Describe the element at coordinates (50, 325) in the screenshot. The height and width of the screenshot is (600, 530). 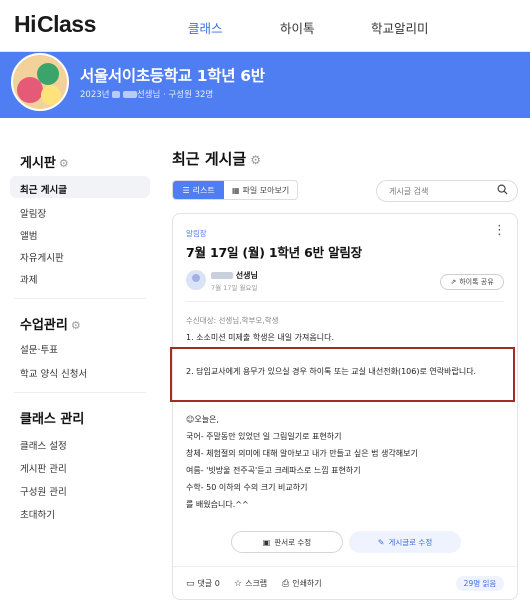
I see `sidebar-heading-class-mgmt: 수업관리 ⚙` at that location.